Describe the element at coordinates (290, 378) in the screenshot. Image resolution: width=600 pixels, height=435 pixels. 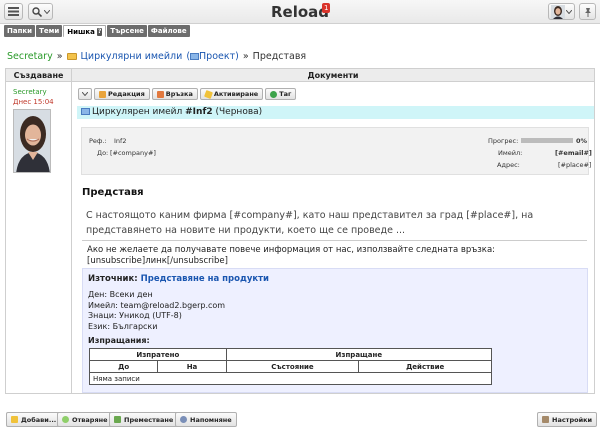
I see `table-empty-row: Няма записи` at that location.